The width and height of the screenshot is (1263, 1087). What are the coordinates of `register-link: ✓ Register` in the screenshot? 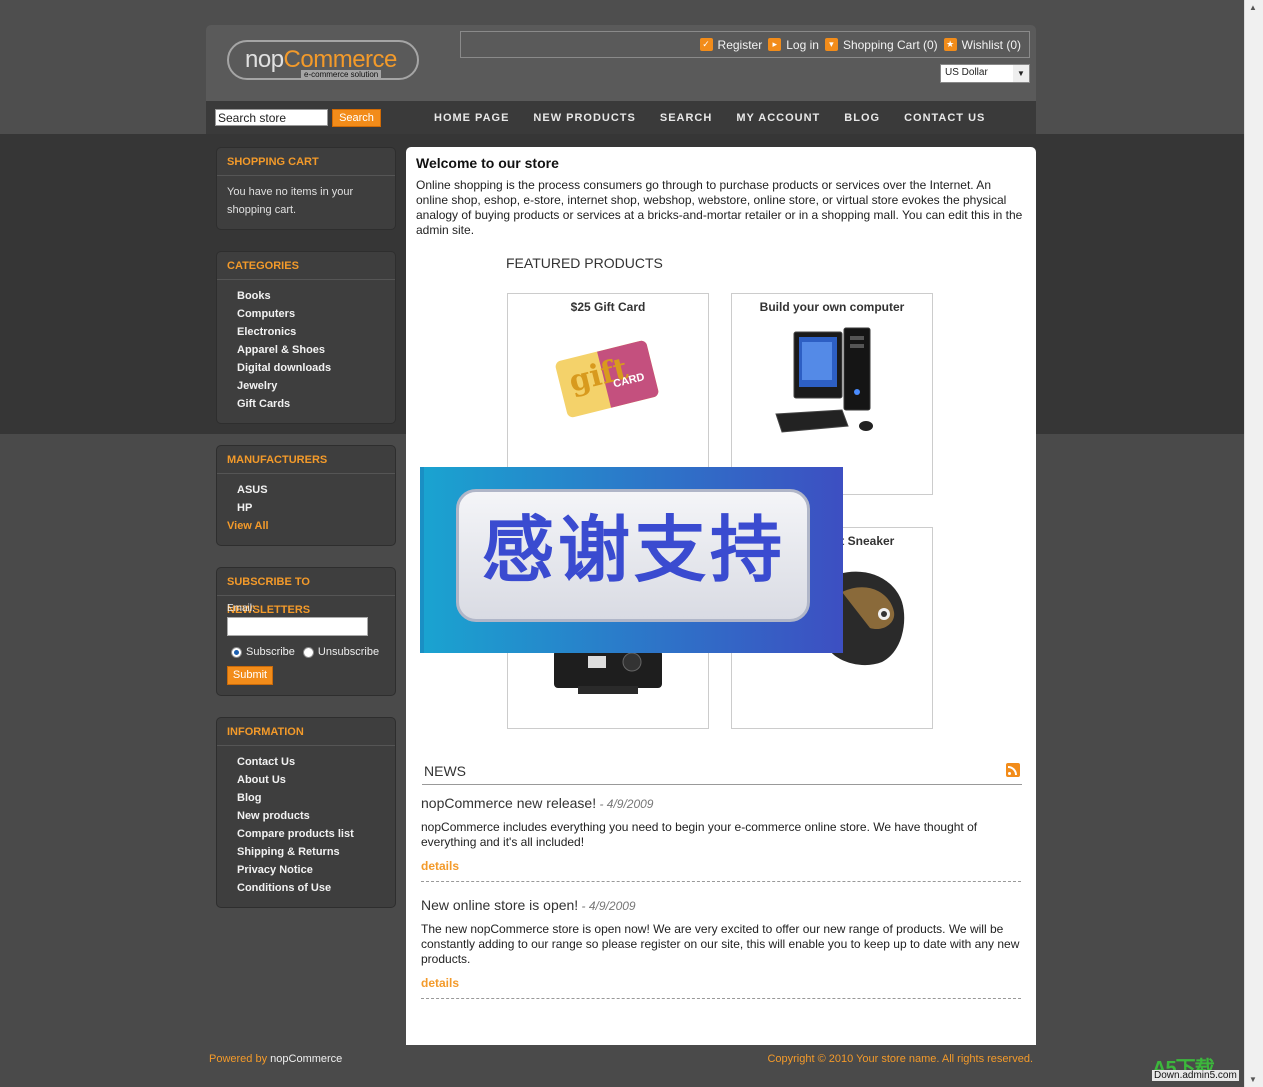 It's located at (731, 44).